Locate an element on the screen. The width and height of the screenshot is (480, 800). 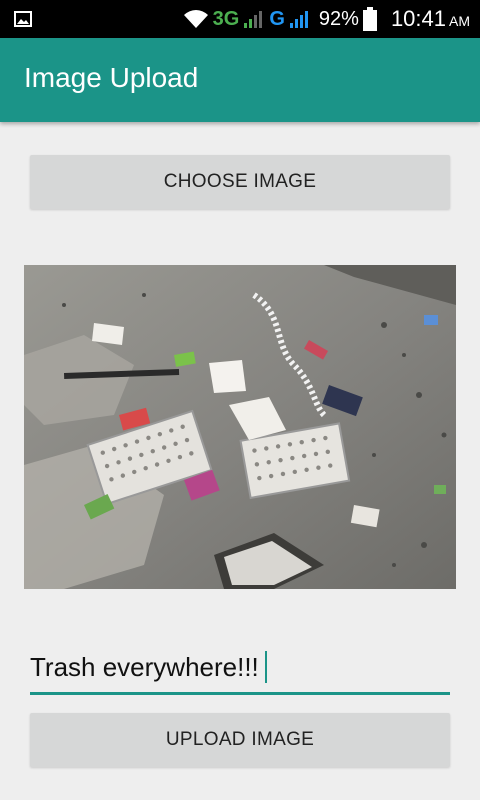
status-indicators: 3G G 92% 10:41 AM is located at coordinates (326, 19).